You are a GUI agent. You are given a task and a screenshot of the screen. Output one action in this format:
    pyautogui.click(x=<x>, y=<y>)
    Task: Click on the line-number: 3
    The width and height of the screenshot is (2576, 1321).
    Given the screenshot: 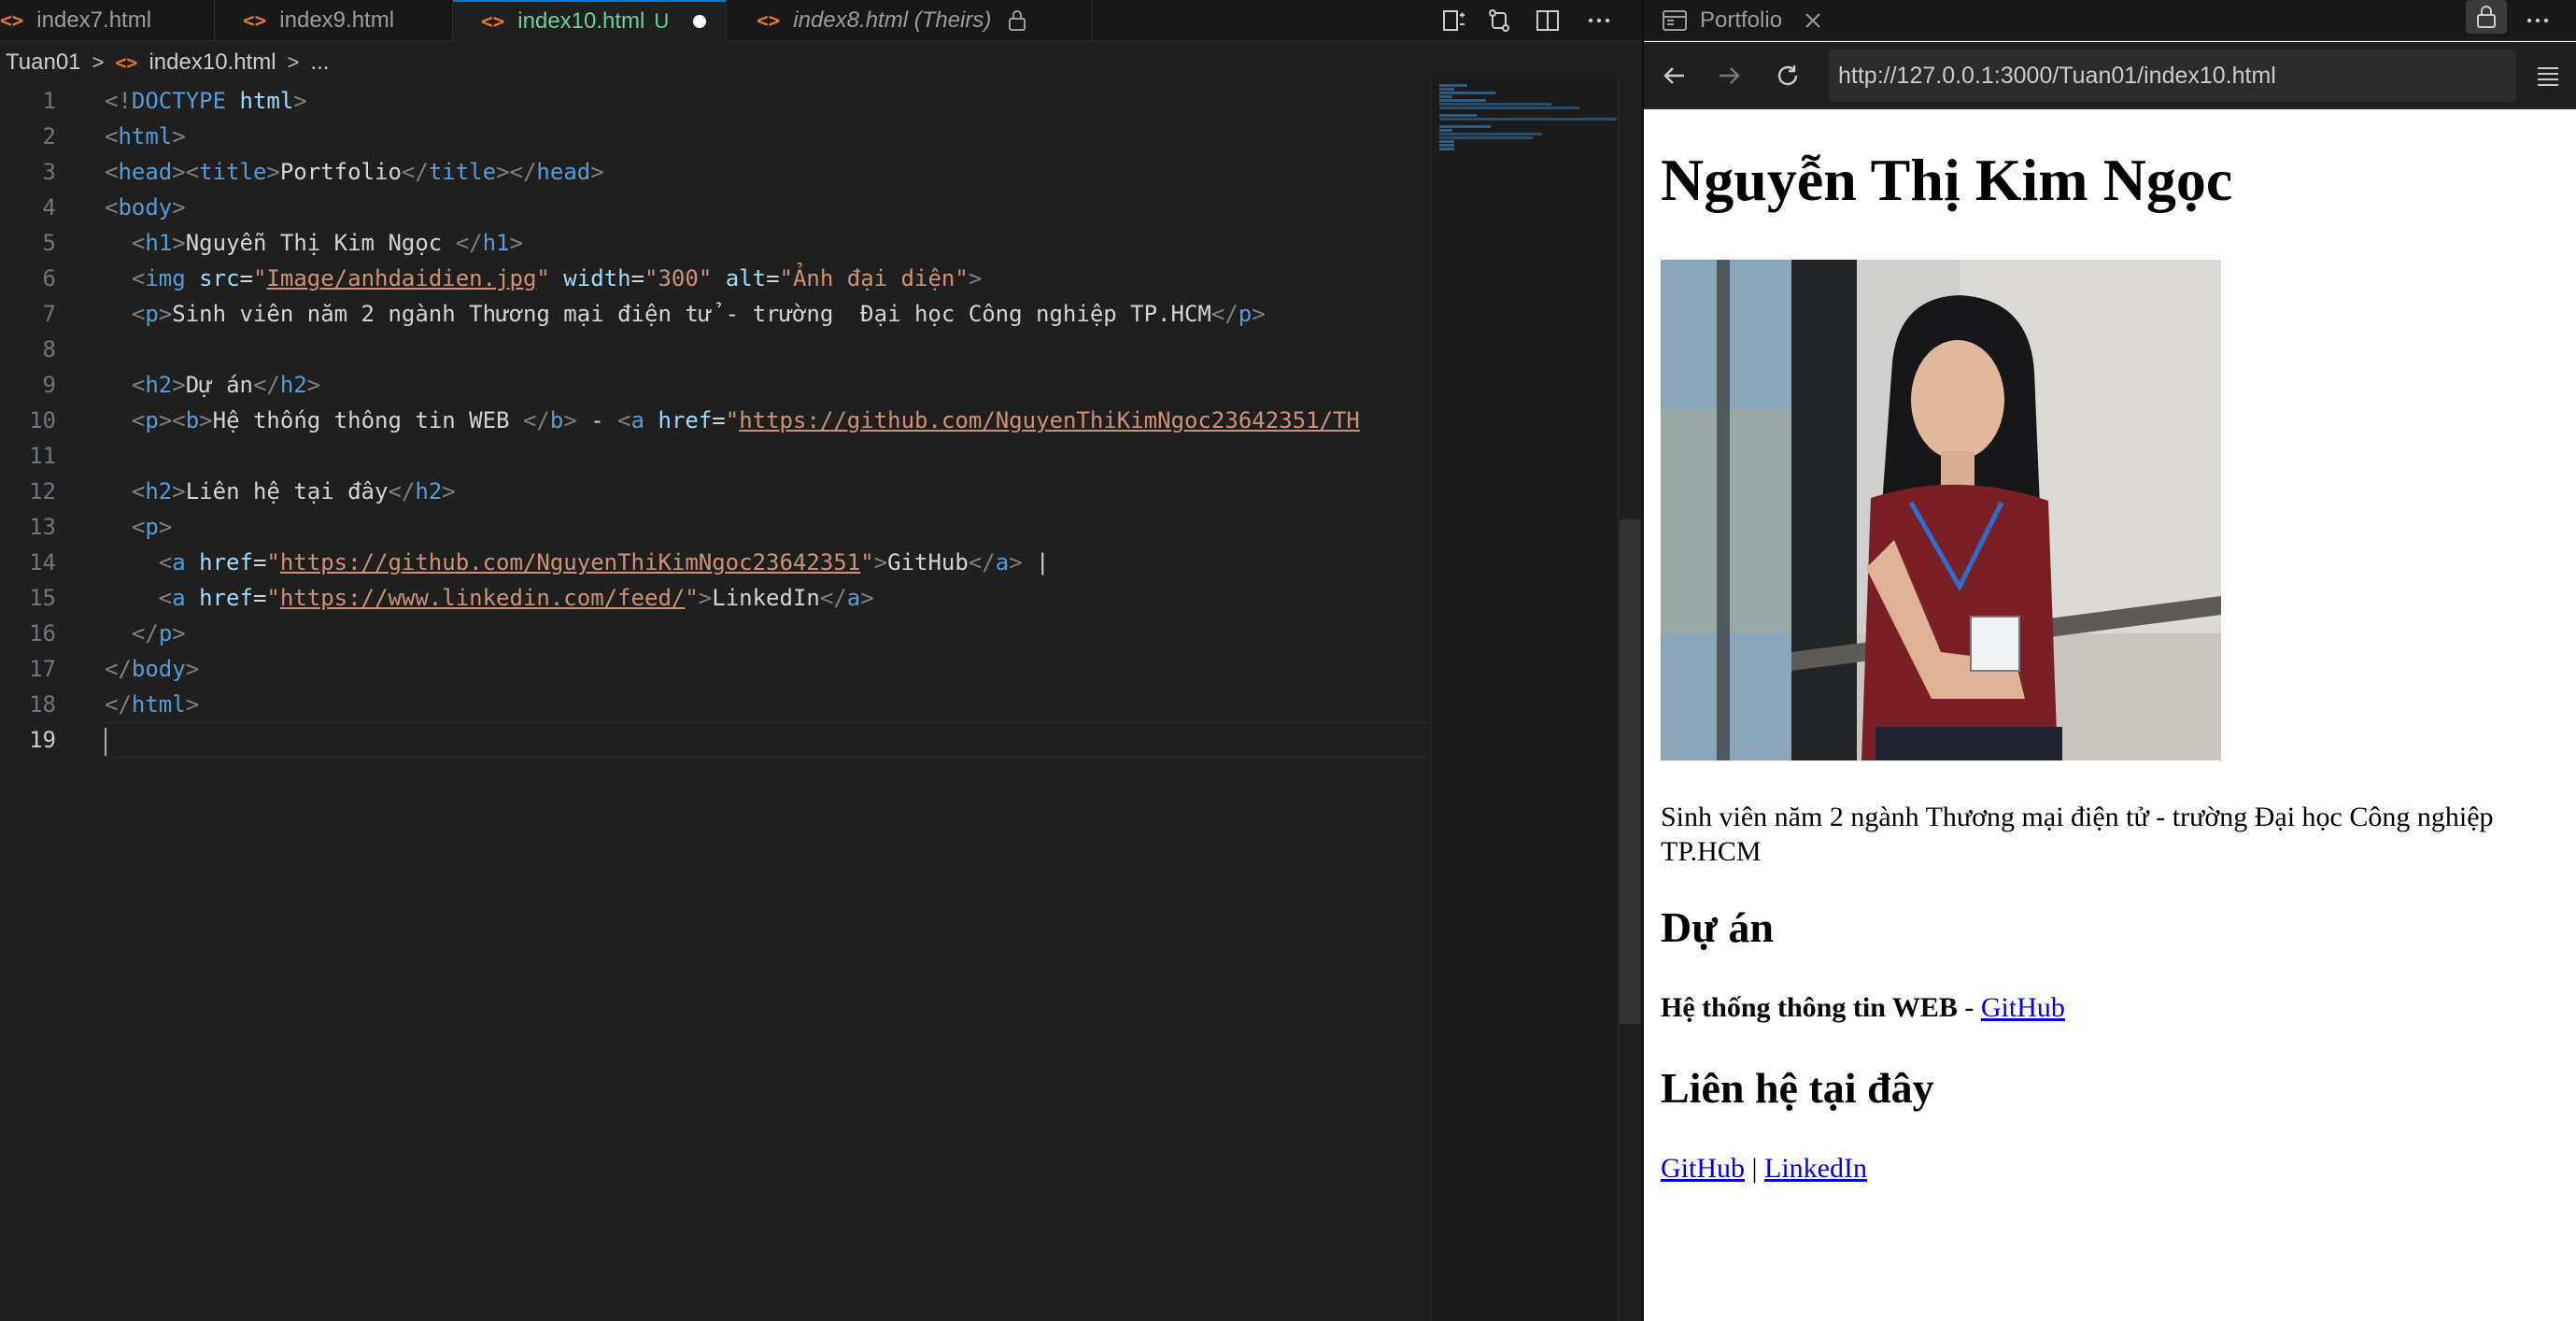 What is the action you would take?
    pyautogui.click(x=49, y=172)
    